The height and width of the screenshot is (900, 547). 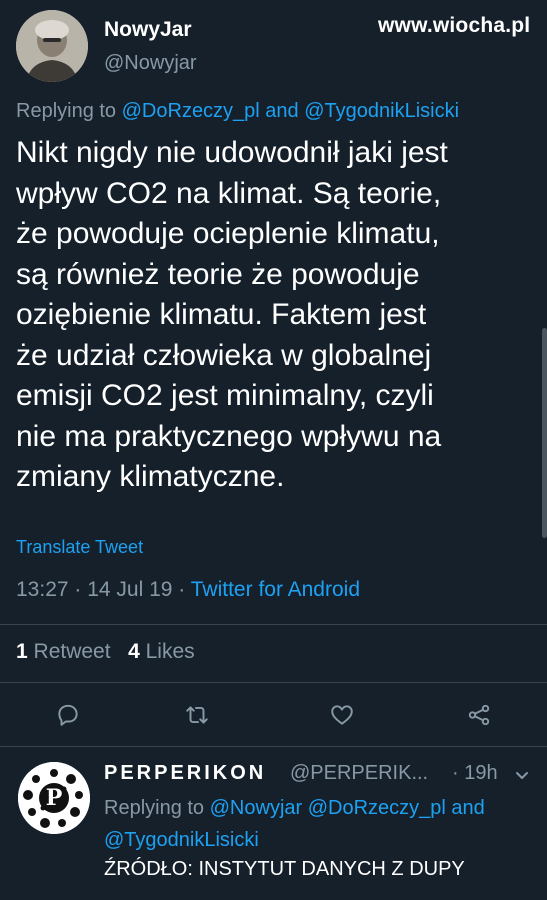 I want to click on tweet-body-line: Nikt nigdy nie udowodnił jaki jest, so click(x=232, y=152).